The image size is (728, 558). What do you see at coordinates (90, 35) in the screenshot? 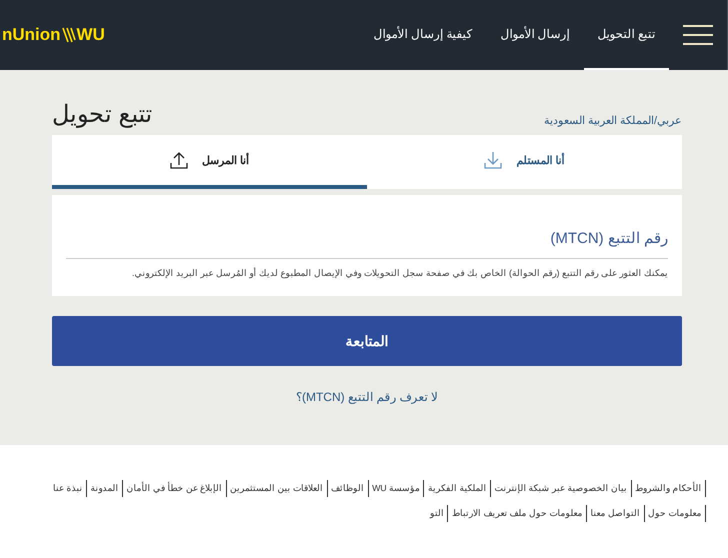
I see `logo-text: WU` at bounding box center [90, 35].